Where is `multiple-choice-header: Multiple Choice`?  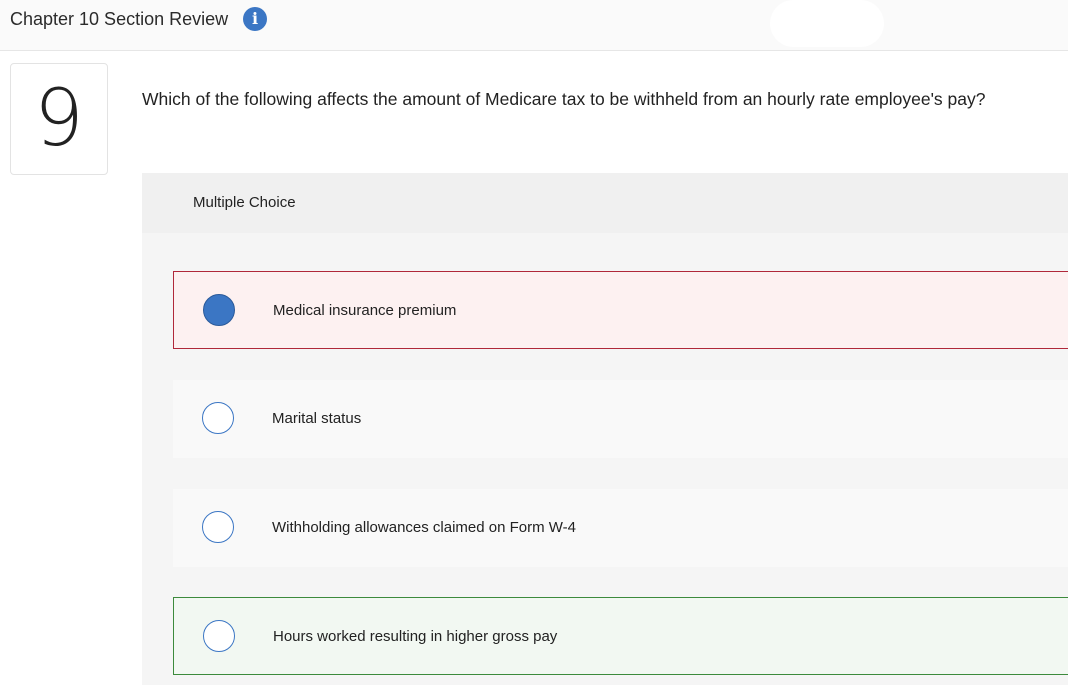 multiple-choice-header: Multiple Choice is located at coordinates (605, 203).